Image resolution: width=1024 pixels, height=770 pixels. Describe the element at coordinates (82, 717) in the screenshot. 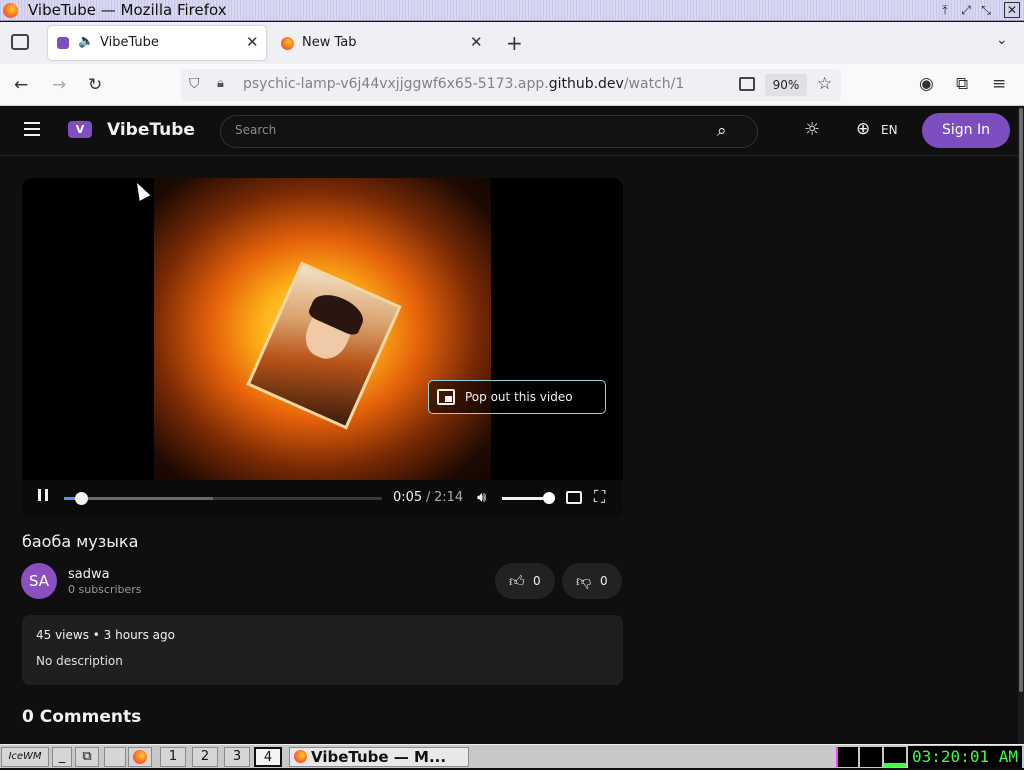

I see `comments-heading: 0 Comments` at that location.